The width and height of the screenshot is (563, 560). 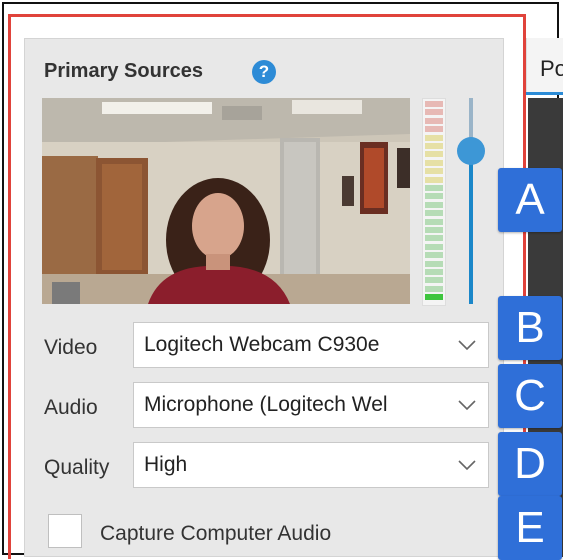 I want to click on help-icon: ?, so click(x=264, y=72).